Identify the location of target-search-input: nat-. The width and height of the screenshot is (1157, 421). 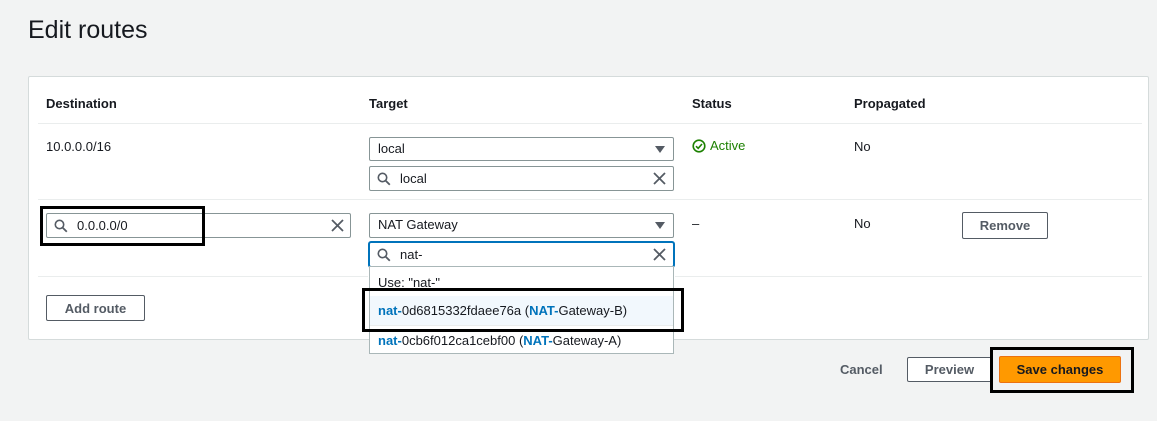
(521, 254).